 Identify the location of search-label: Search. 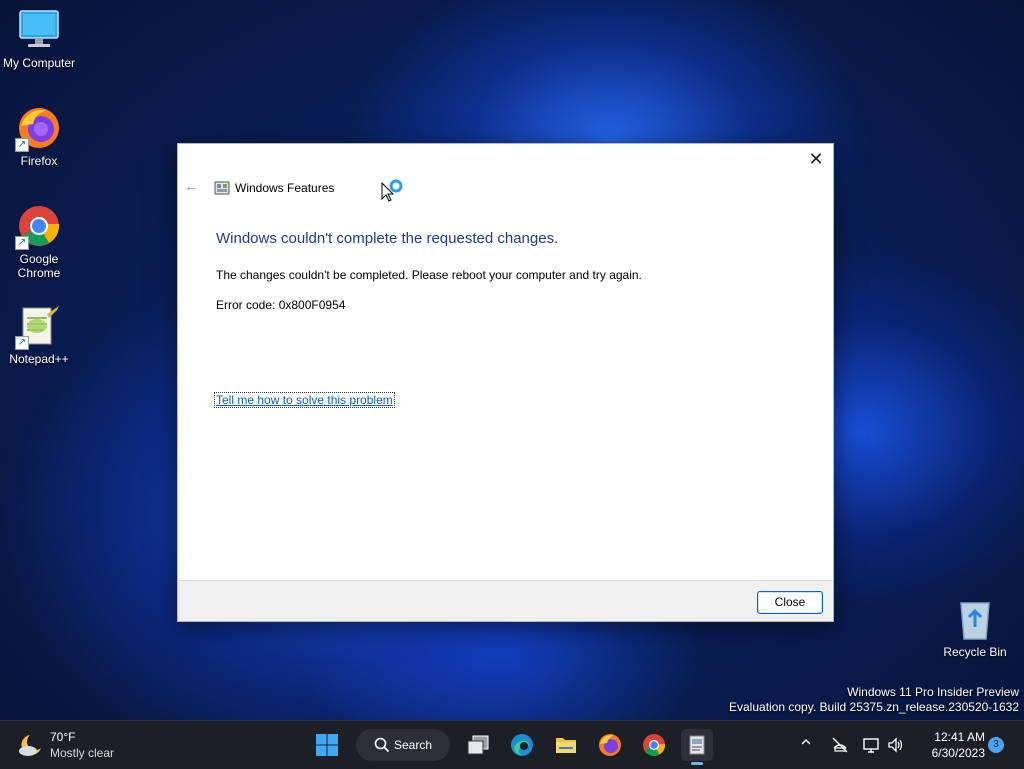
(413, 745).